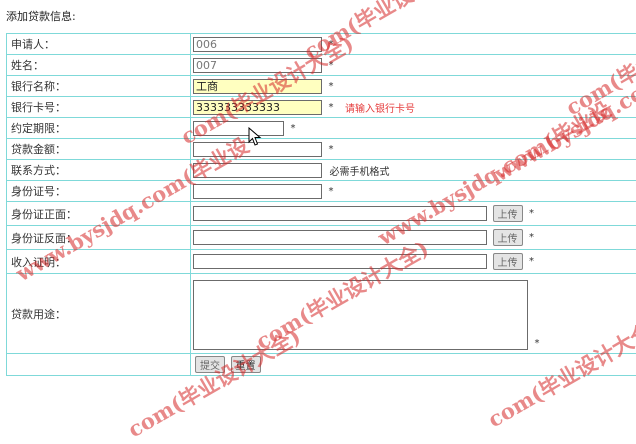 The image size is (636, 444). Describe the element at coordinates (321, 149) in the screenshot. I see `row-amount: 贷款金额： *` at that location.